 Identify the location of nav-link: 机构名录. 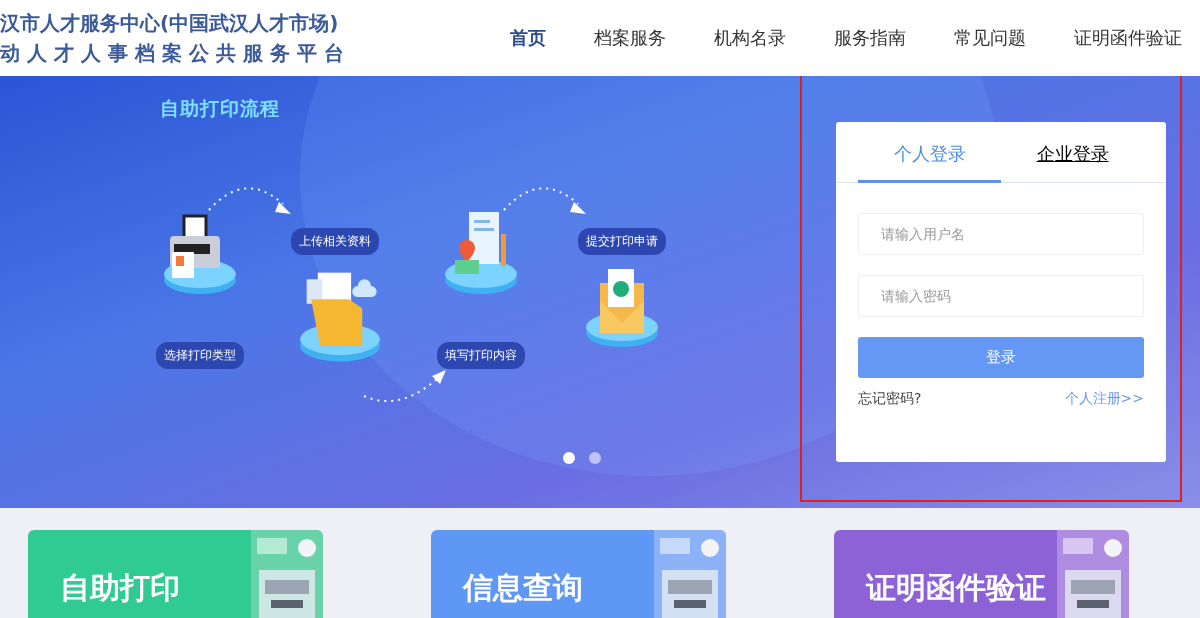
(750, 38).